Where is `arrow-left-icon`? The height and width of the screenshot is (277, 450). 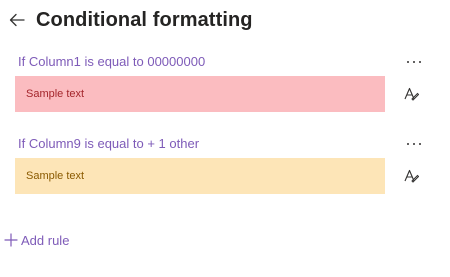
arrow-left-icon is located at coordinates (17, 20).